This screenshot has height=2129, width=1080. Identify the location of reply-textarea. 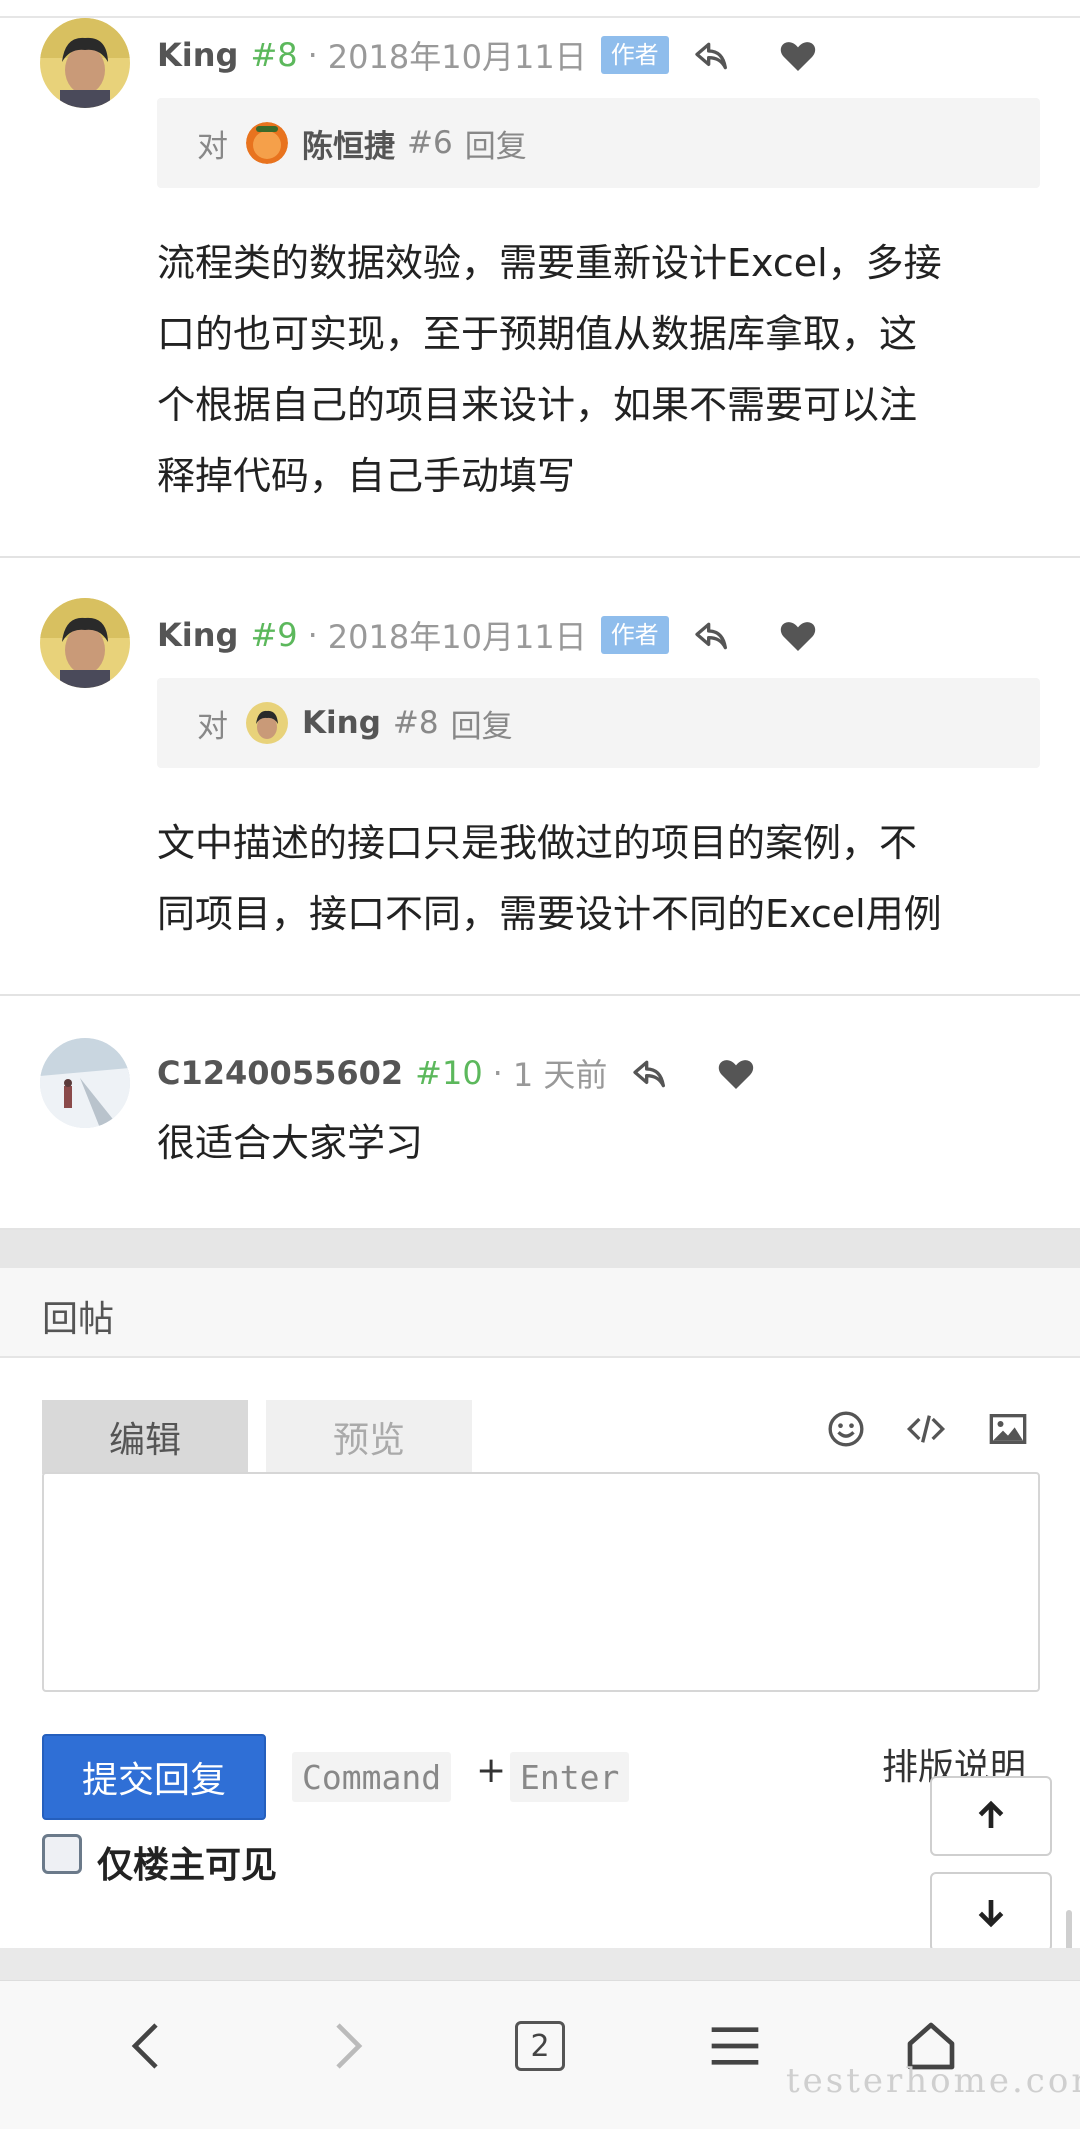
(541, 1582).